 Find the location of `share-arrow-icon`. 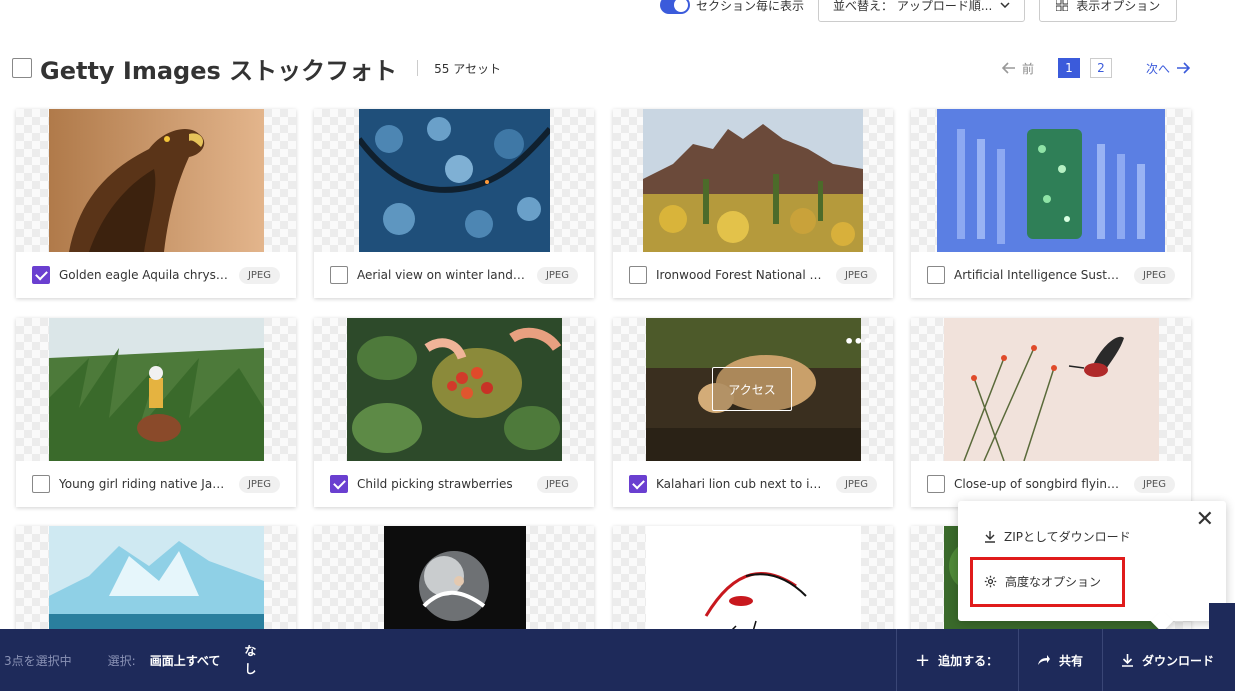

share-arrow-icon is located at coordinates (1044, 660).